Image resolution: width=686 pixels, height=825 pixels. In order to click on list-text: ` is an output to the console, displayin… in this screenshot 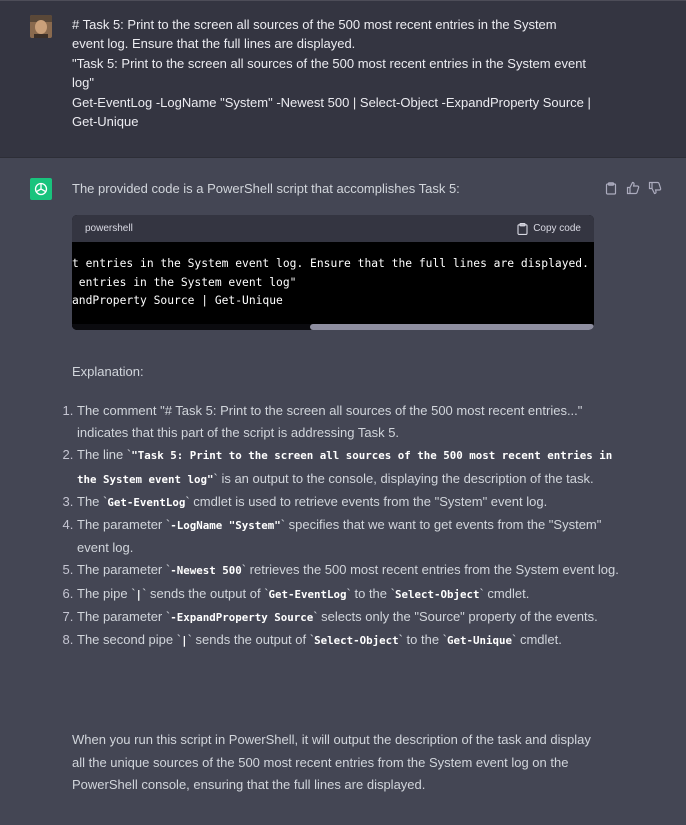, I will do `click(403, 478)`.